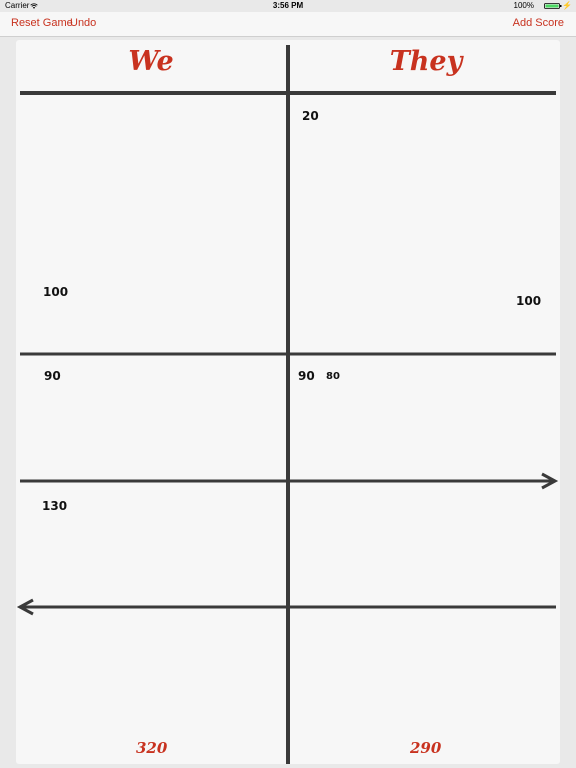  I want to click on we-score-entry: 130, so click(55, 506).